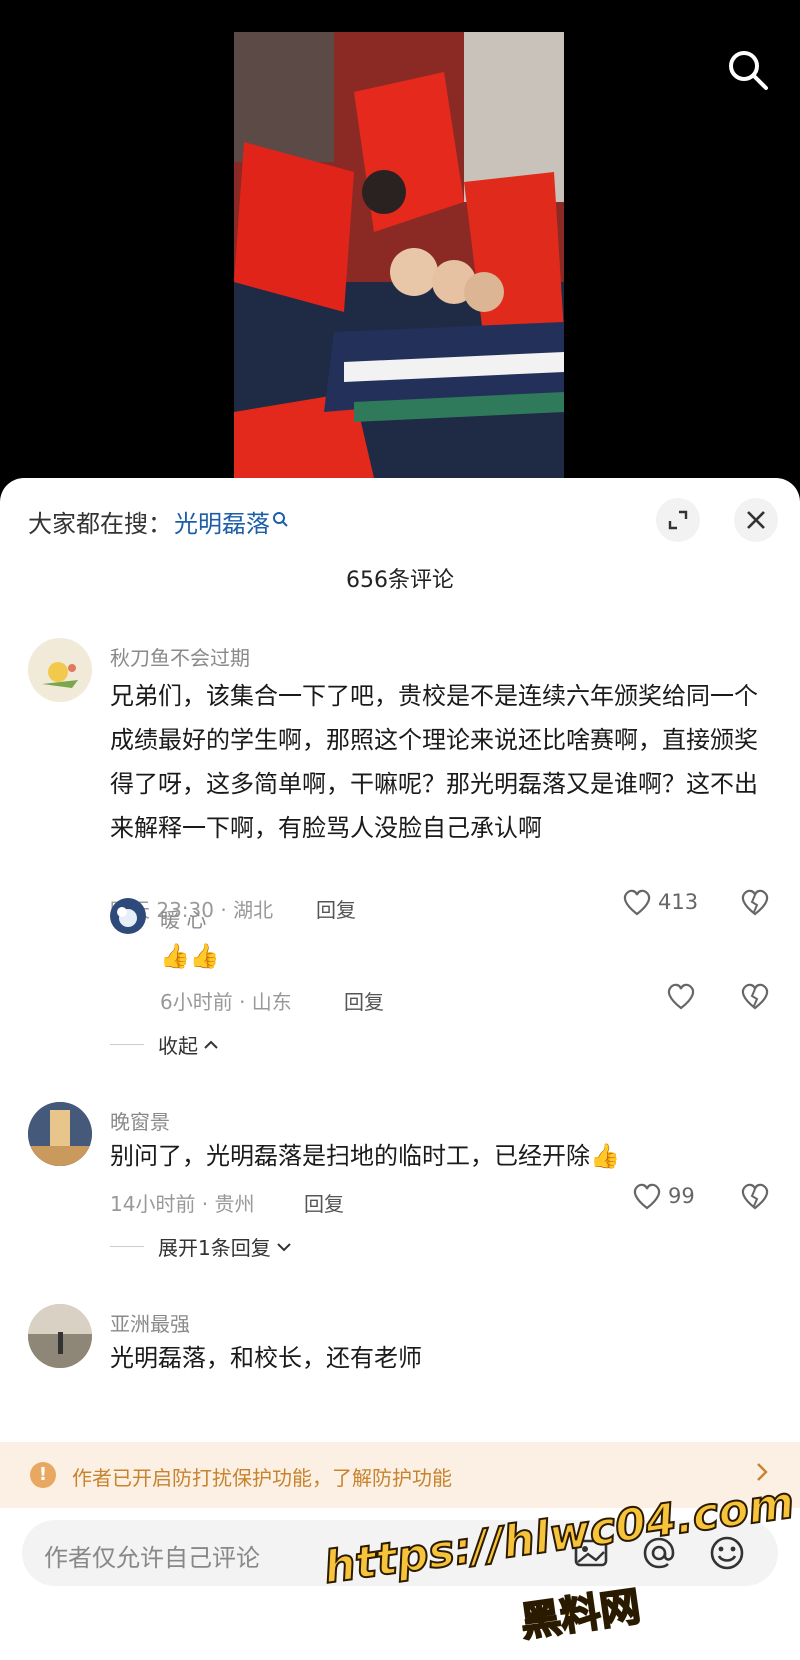 The image size is (800, 1660). Describe the element at coordinates (222, 521) in the screenshot. I see `hot-search-keyword: 光明磊落` at that location.